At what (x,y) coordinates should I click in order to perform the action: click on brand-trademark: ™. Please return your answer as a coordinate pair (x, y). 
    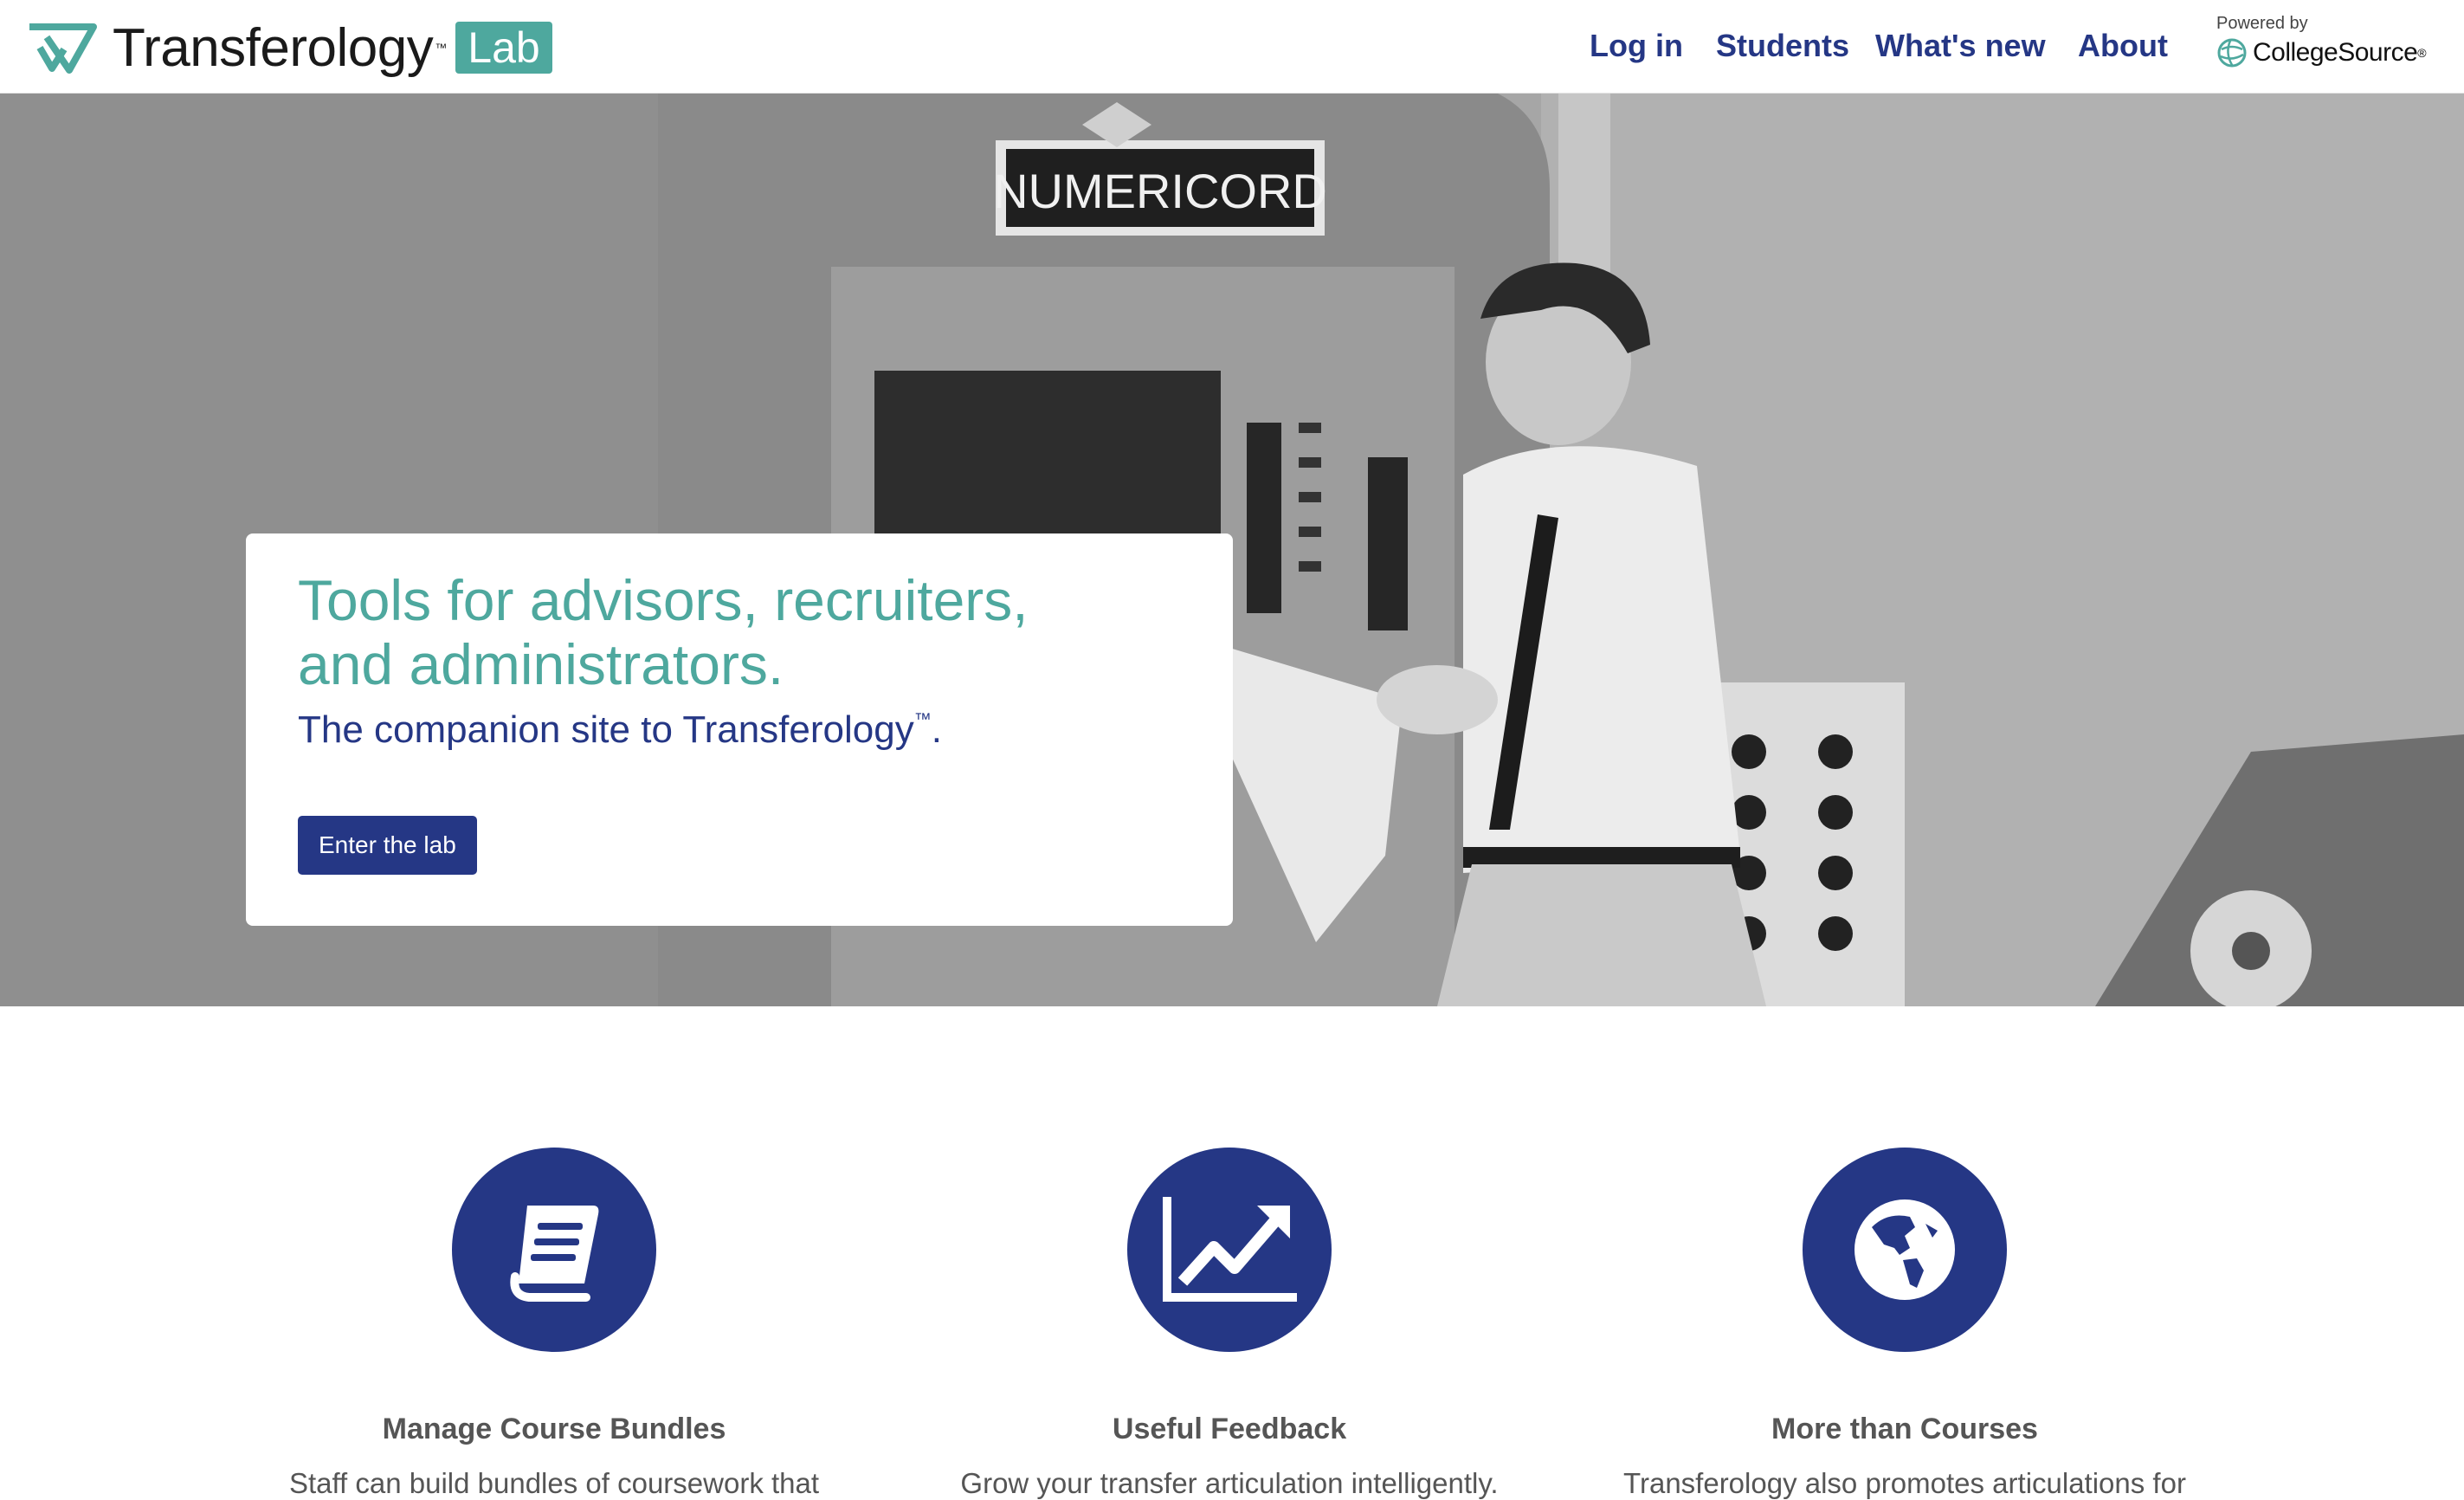
    Looking at the image, I should click on (441, 48).